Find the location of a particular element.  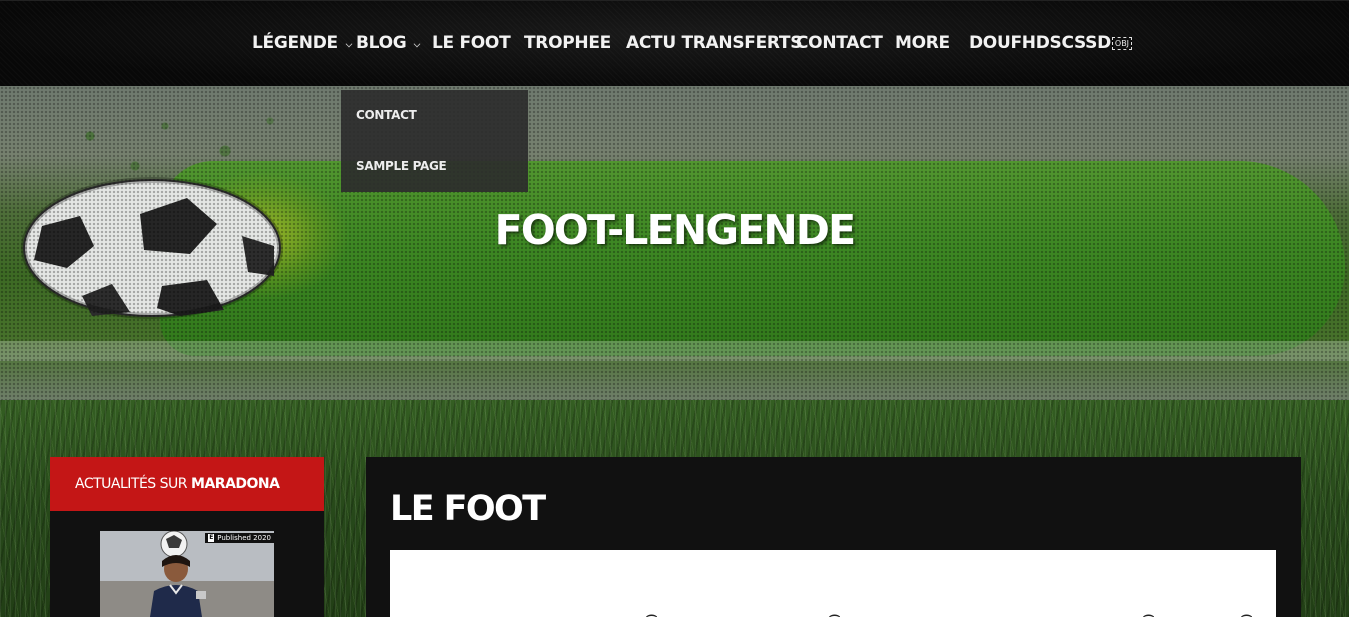

nav-item-label: Légende is located at coordinates (295, 43).